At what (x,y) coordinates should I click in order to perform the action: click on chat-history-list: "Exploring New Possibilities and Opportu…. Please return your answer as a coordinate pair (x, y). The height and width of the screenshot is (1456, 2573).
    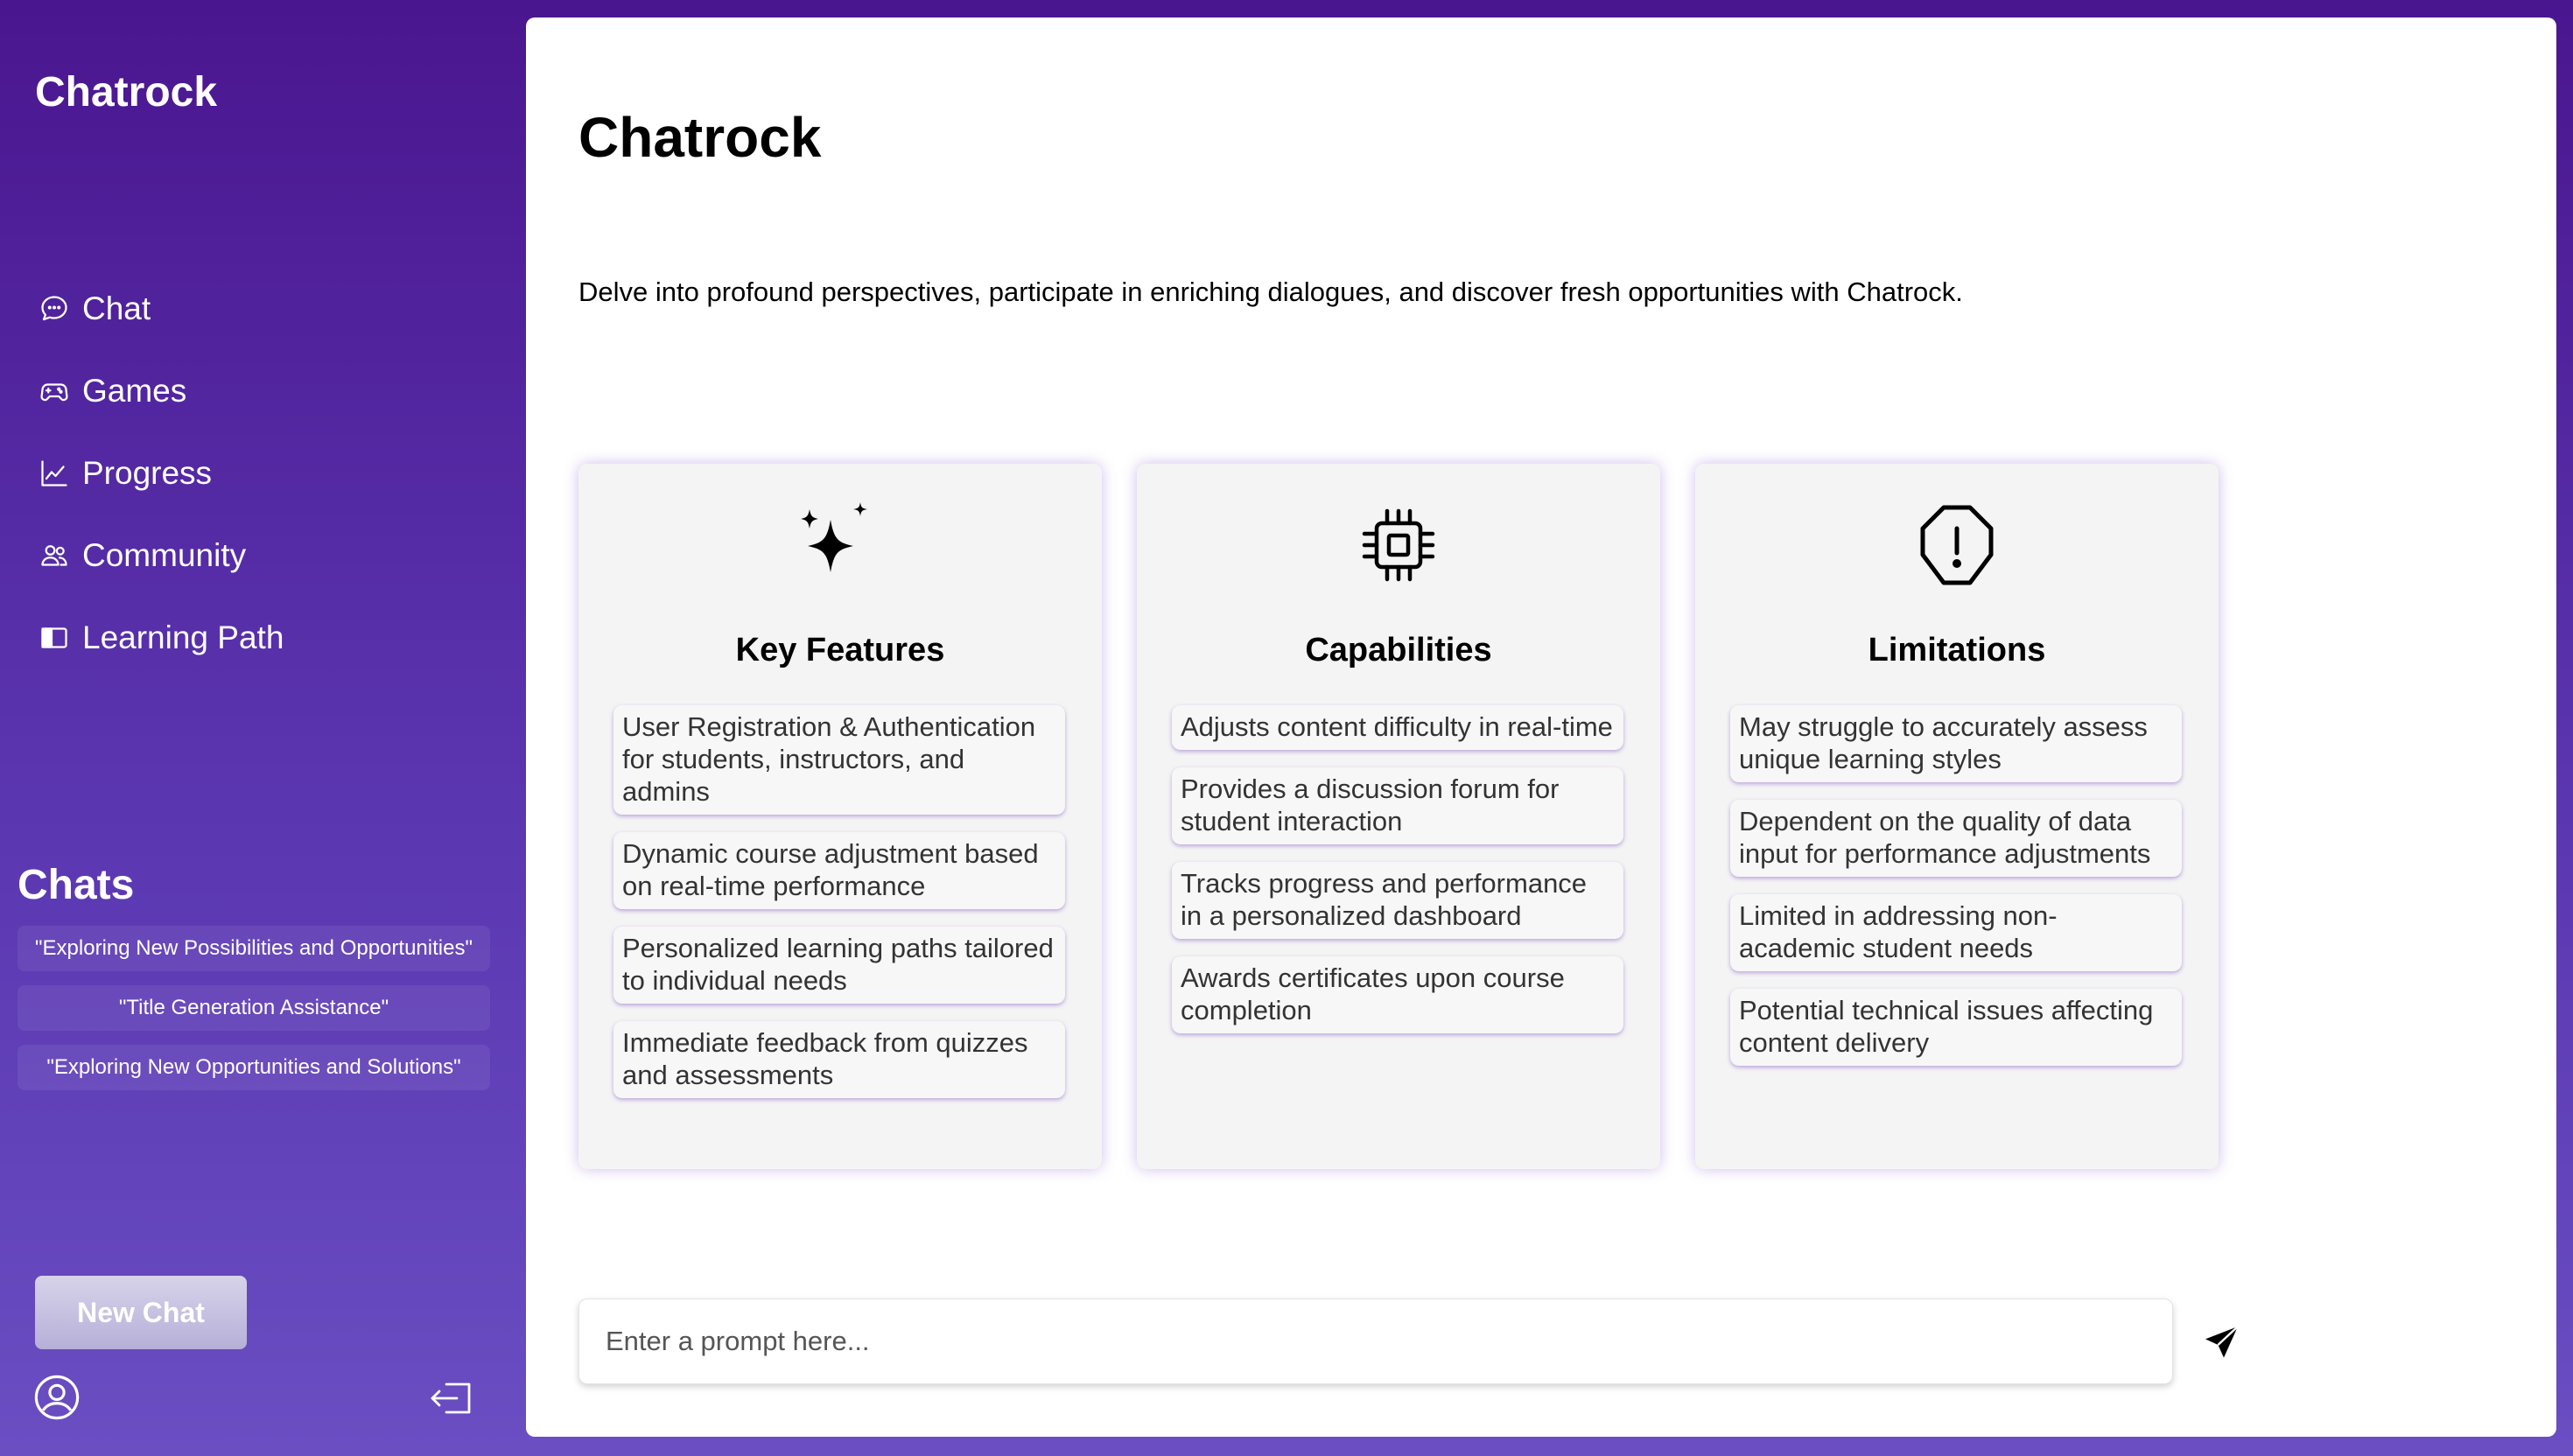
    Looking at the image, I should click on (254, 1015).